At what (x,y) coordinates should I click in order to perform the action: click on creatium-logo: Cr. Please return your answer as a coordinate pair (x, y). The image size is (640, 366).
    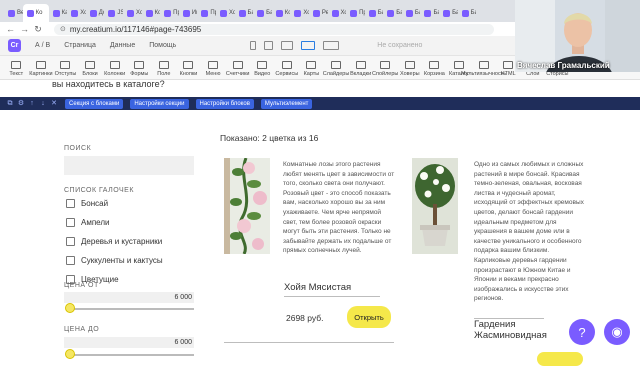
    Looking at the image, I should click on (14, 45).